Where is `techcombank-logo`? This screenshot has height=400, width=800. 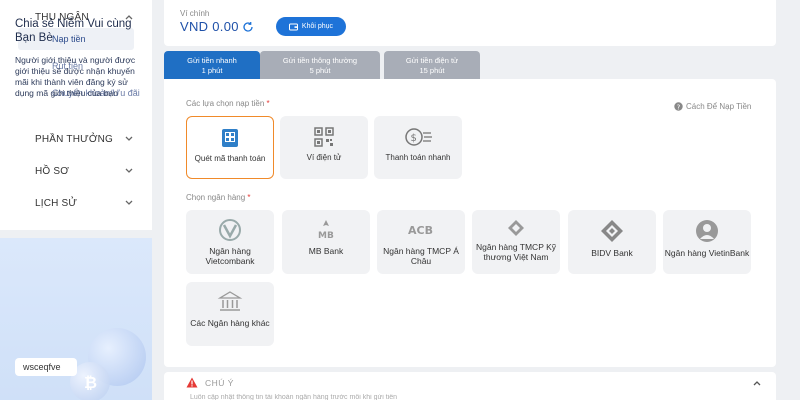
techcombank-logo is located at coordinates (516, 228).